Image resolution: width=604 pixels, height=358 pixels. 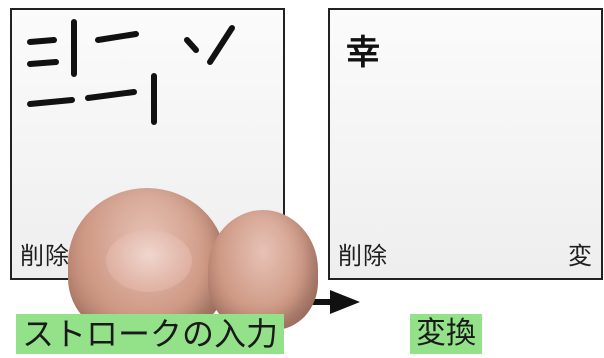 What do you see at coordinates (363, 53) in the screenshot?
I see `result-character: 幸` at bounding box center [363, 53].